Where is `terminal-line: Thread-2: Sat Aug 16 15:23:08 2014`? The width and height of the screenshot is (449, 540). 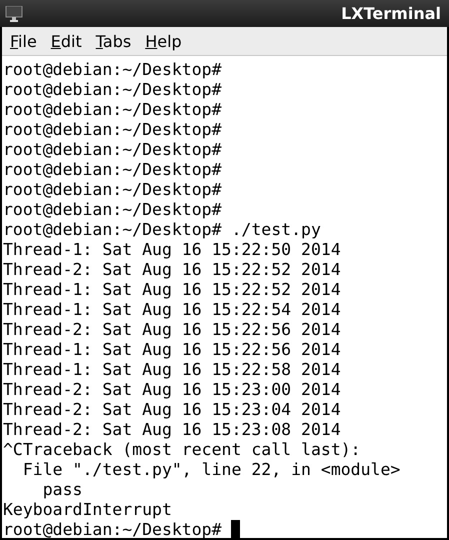 terminal-line: Thread-2: Sat Aug 16 15:23:08 2014 is located at coordinates (172, 429).